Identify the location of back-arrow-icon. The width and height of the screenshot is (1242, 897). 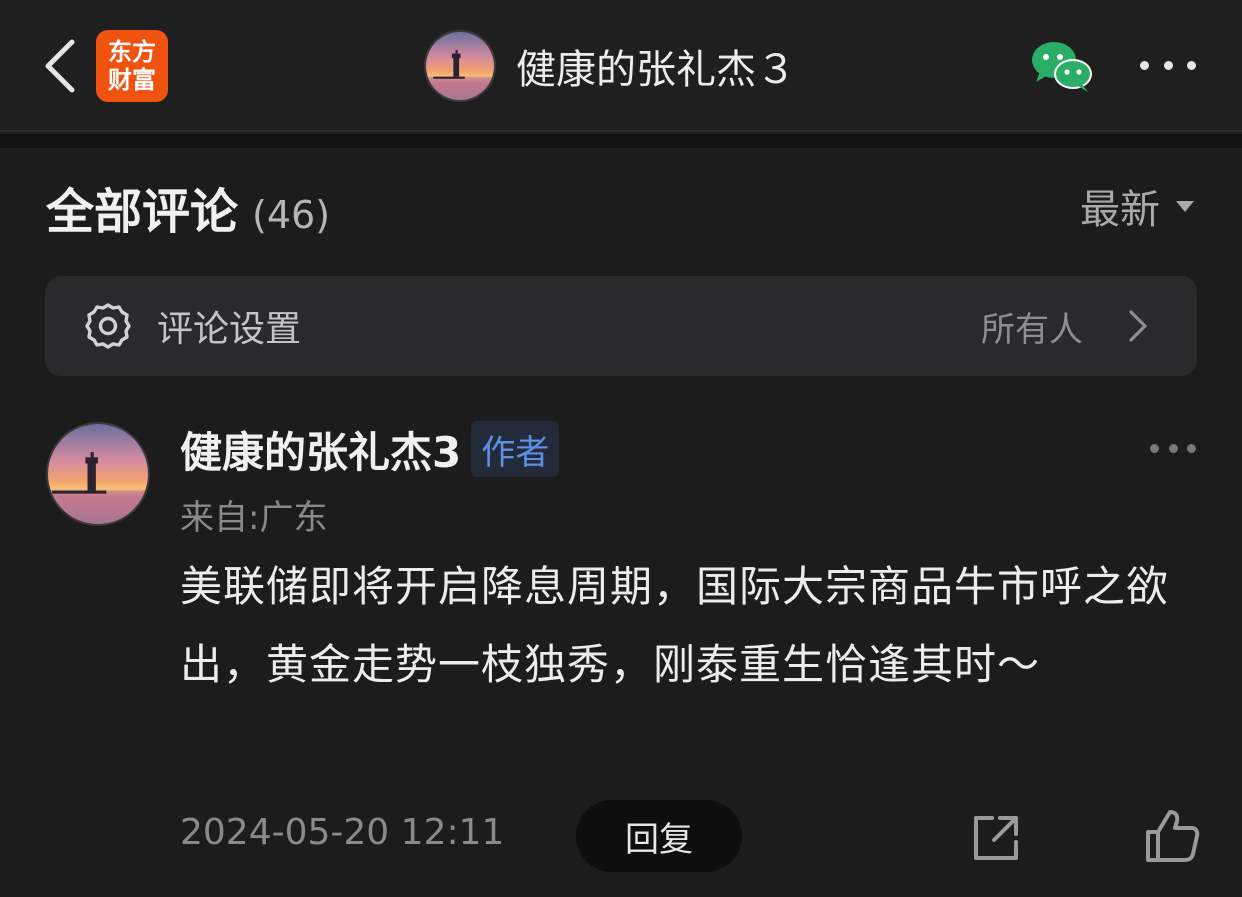
(60, 66).